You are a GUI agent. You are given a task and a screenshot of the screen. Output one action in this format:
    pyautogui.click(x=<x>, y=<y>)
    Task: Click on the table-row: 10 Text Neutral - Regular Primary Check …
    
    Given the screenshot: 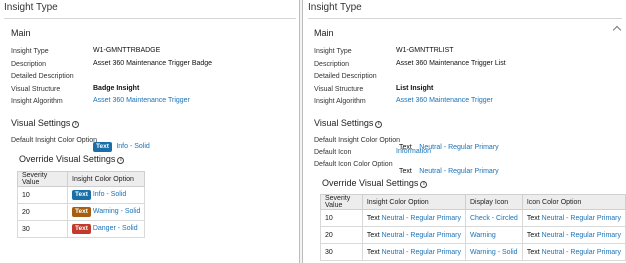 What is the action you would take?
    pyautogui.click(x=473, y=218)
    